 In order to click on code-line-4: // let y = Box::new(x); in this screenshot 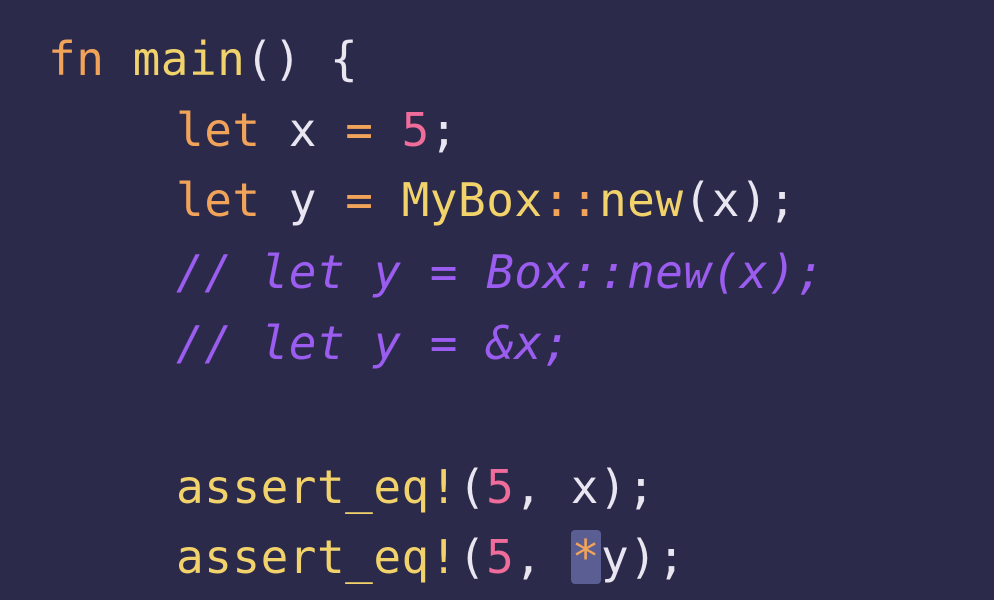, I will do `click(500, 272)`.